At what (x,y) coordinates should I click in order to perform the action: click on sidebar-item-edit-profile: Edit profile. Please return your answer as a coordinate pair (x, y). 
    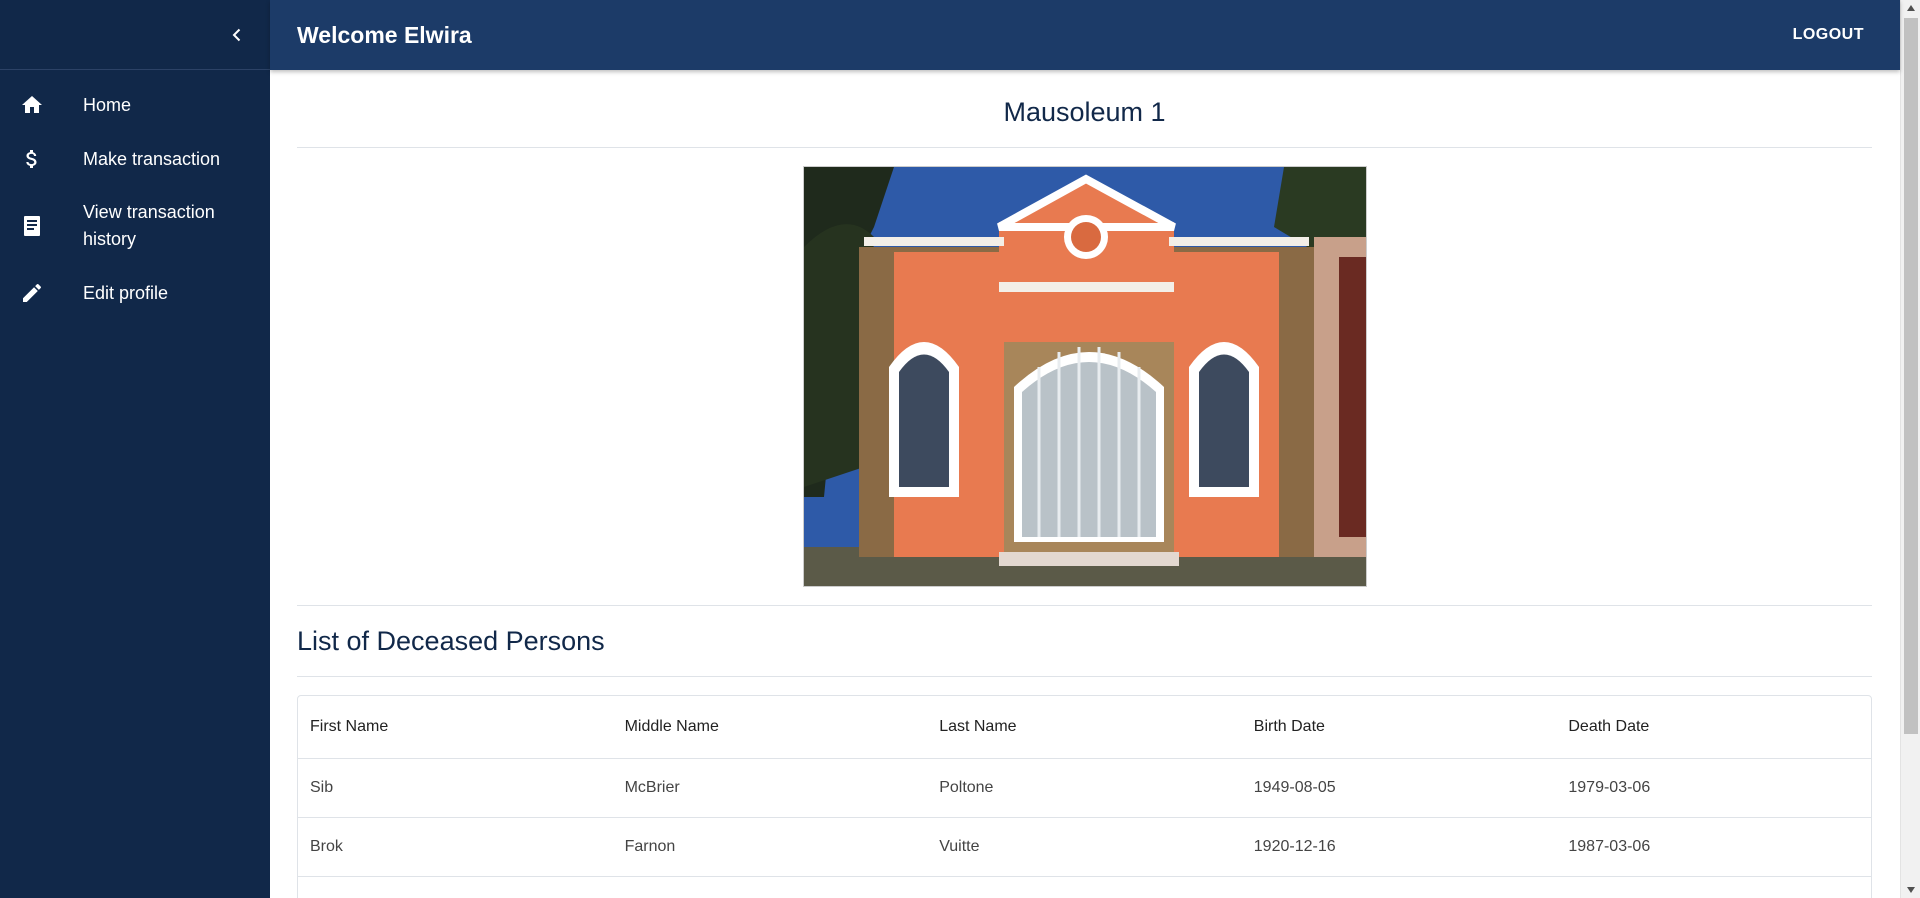
    Looking at the image, I should click on (135, 293).